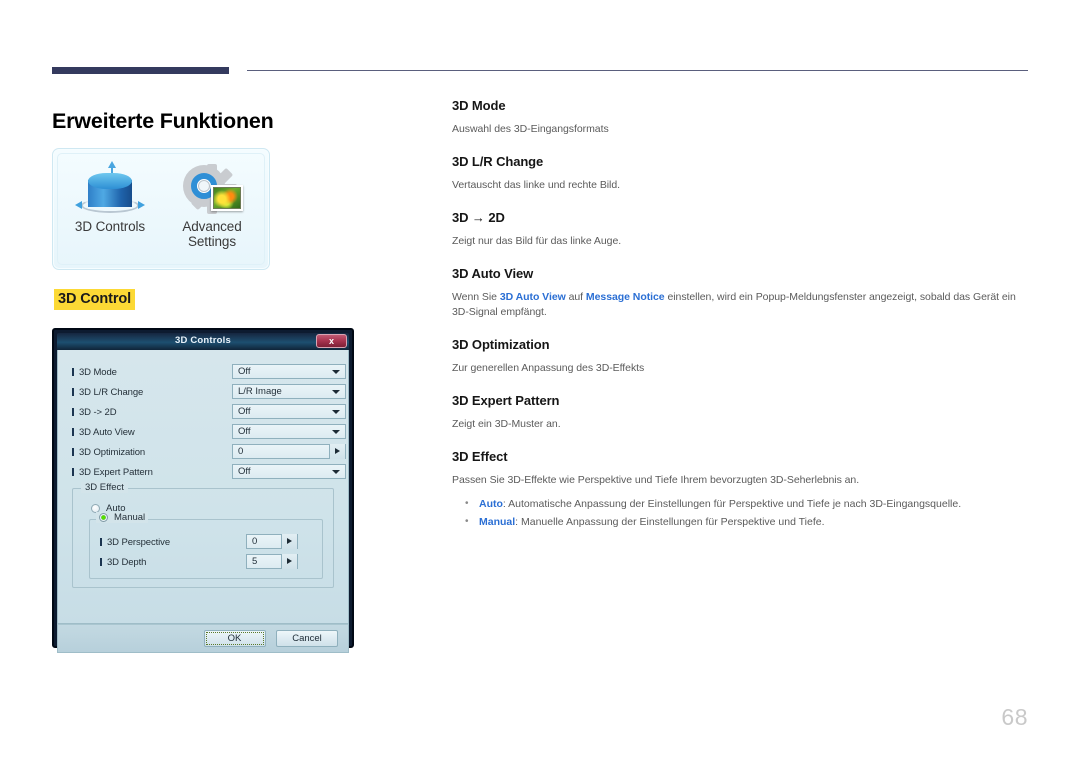 This screenshot has height=763, width=1080. I want to click on page-number: 68, so click(1014, 717).